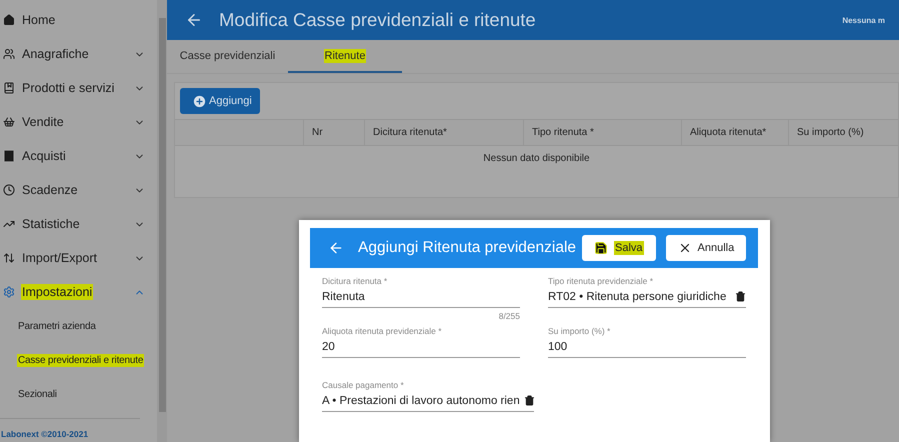  Describe the element at coordinates (57, 292) in the screenshot. I see `sidebar-item: Impostazioni` at that location.